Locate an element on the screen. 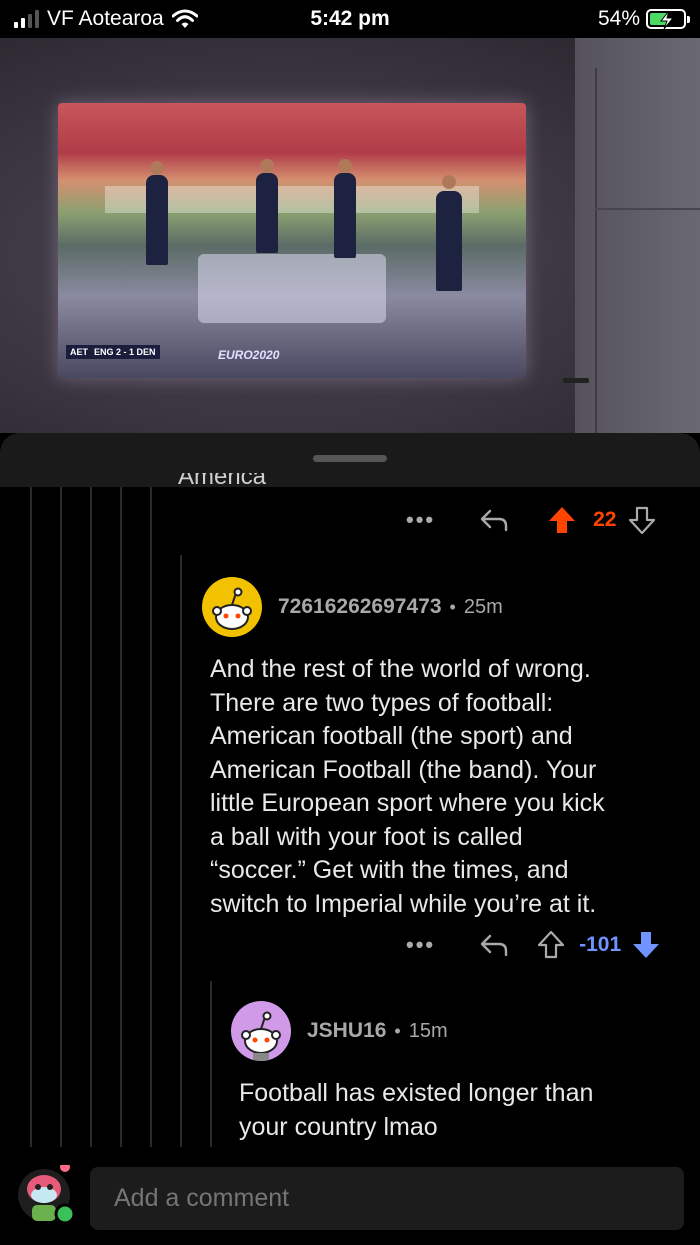  door-handle is located at coordinates (576, 380).